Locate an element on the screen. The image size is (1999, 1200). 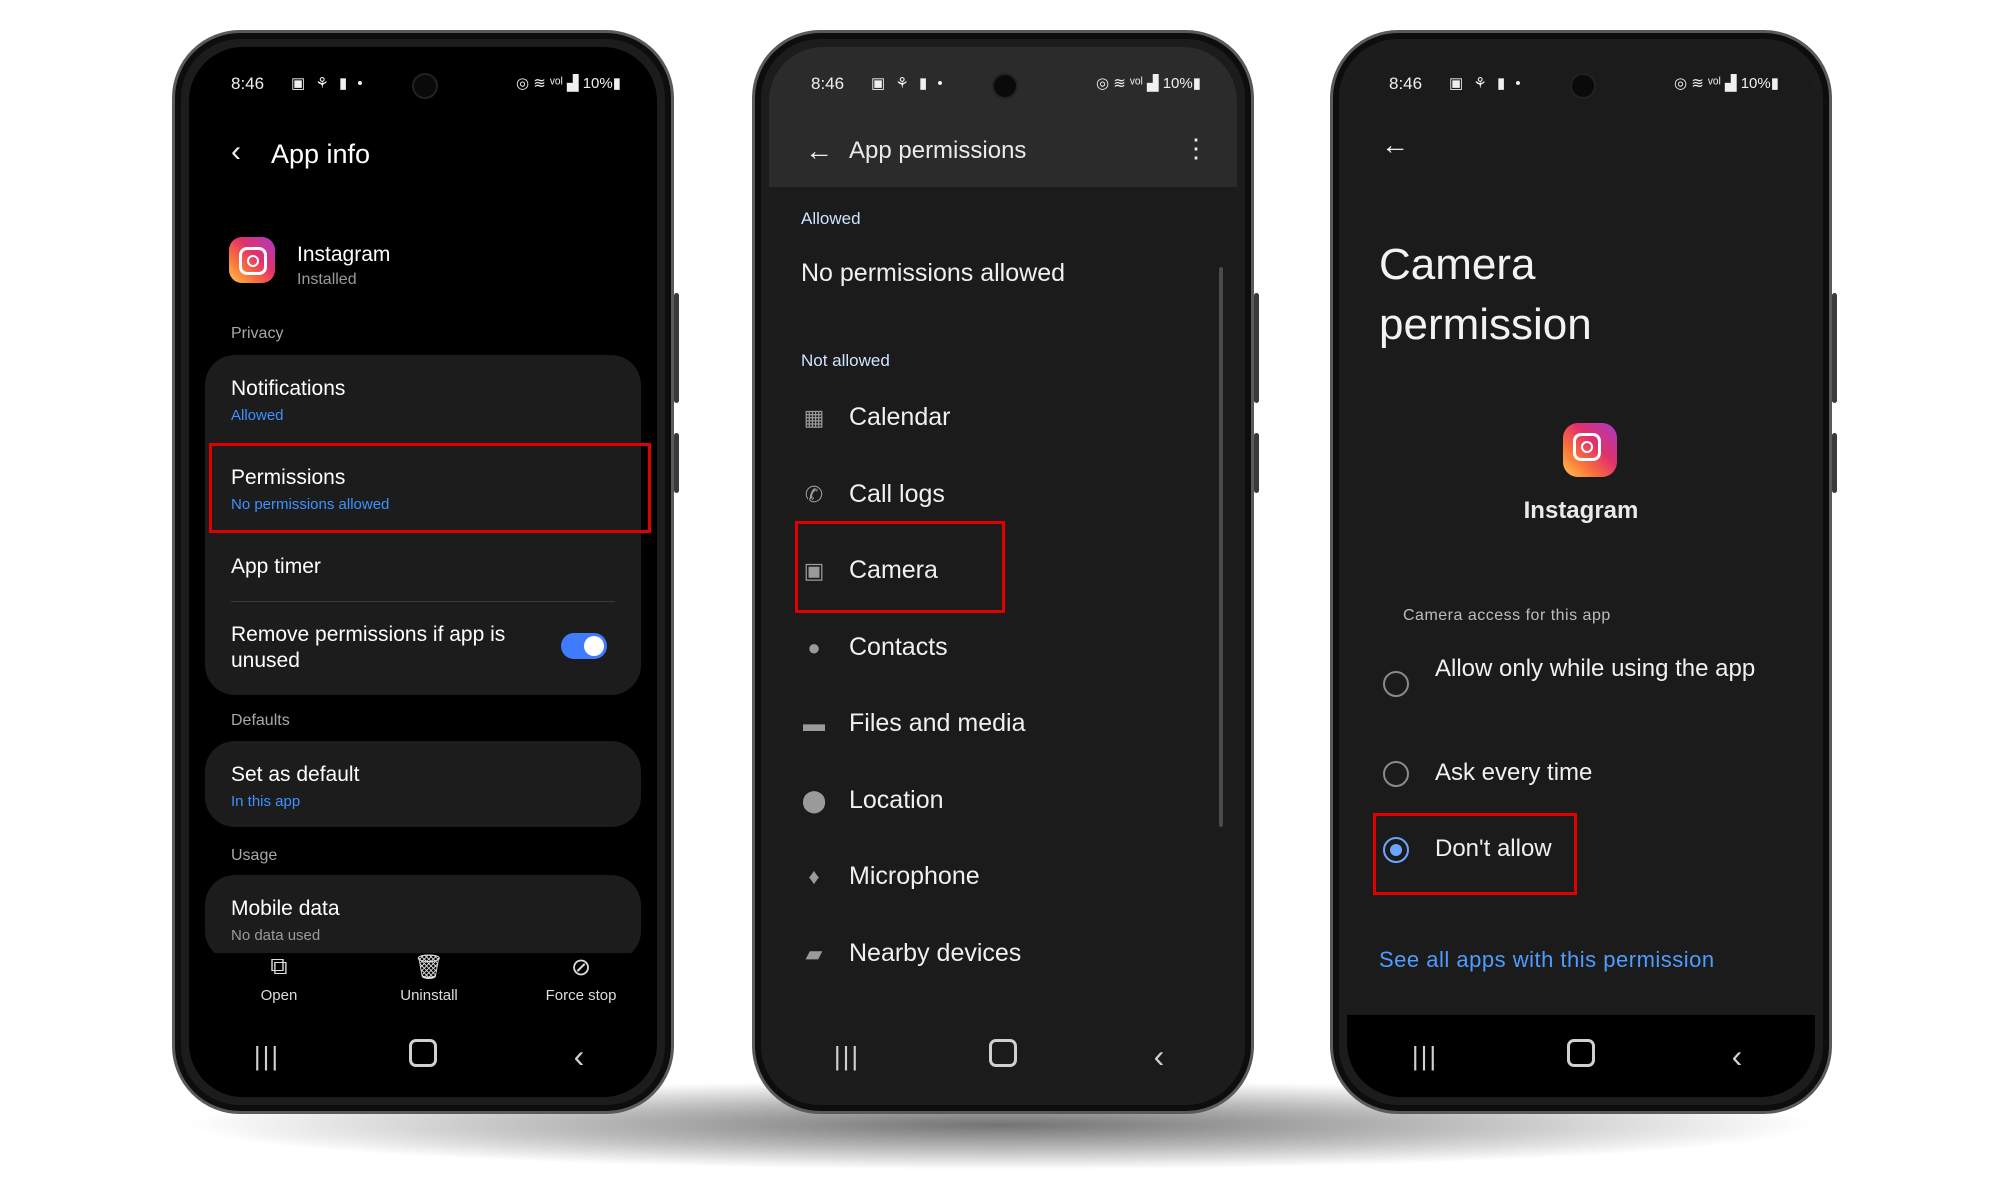
mobile-data-sub: No data used is located at coordinates (276, 935).